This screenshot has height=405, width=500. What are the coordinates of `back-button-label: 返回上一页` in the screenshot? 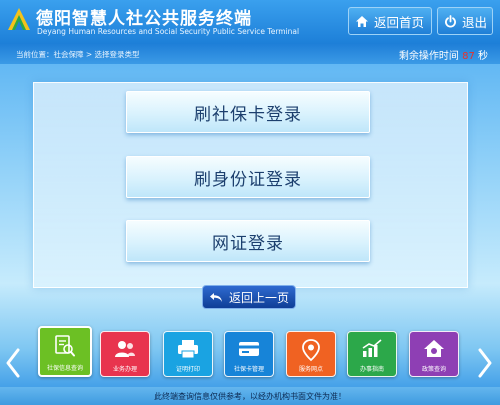 It's located at (258, 297).